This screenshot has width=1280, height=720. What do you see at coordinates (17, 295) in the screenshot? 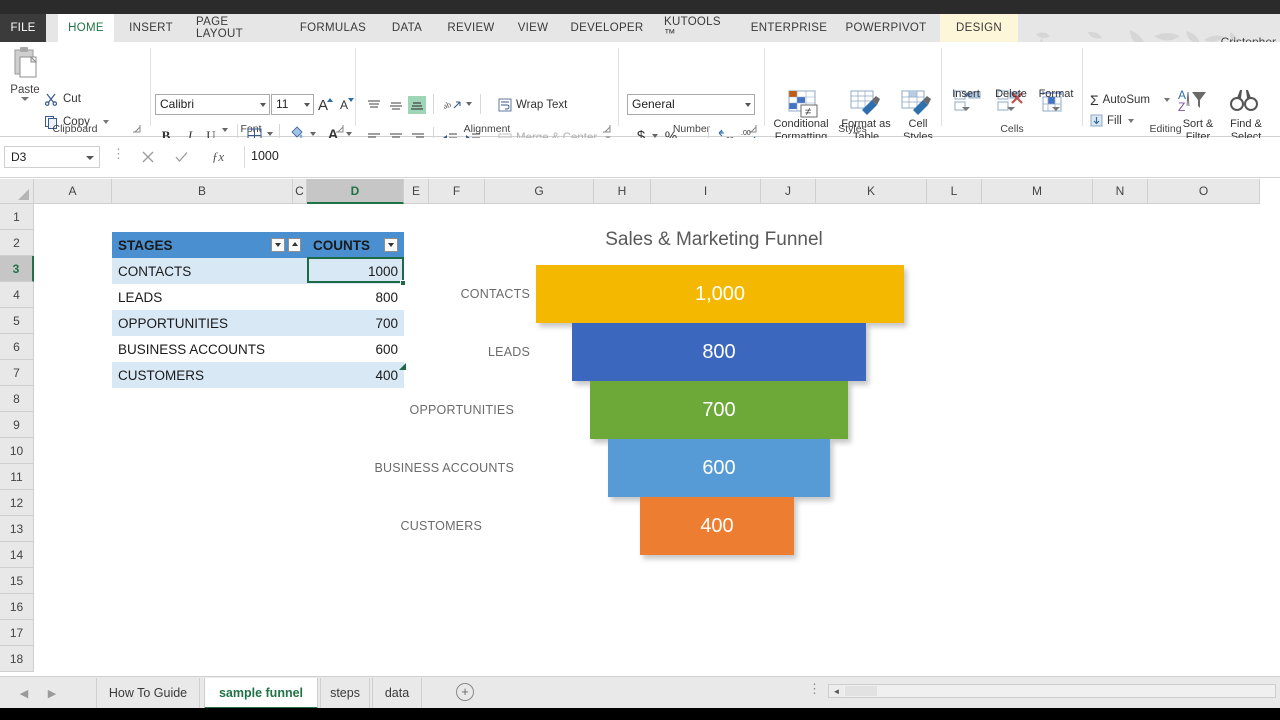
I see `row-header-4: 4` at bounding box center [17, 295].